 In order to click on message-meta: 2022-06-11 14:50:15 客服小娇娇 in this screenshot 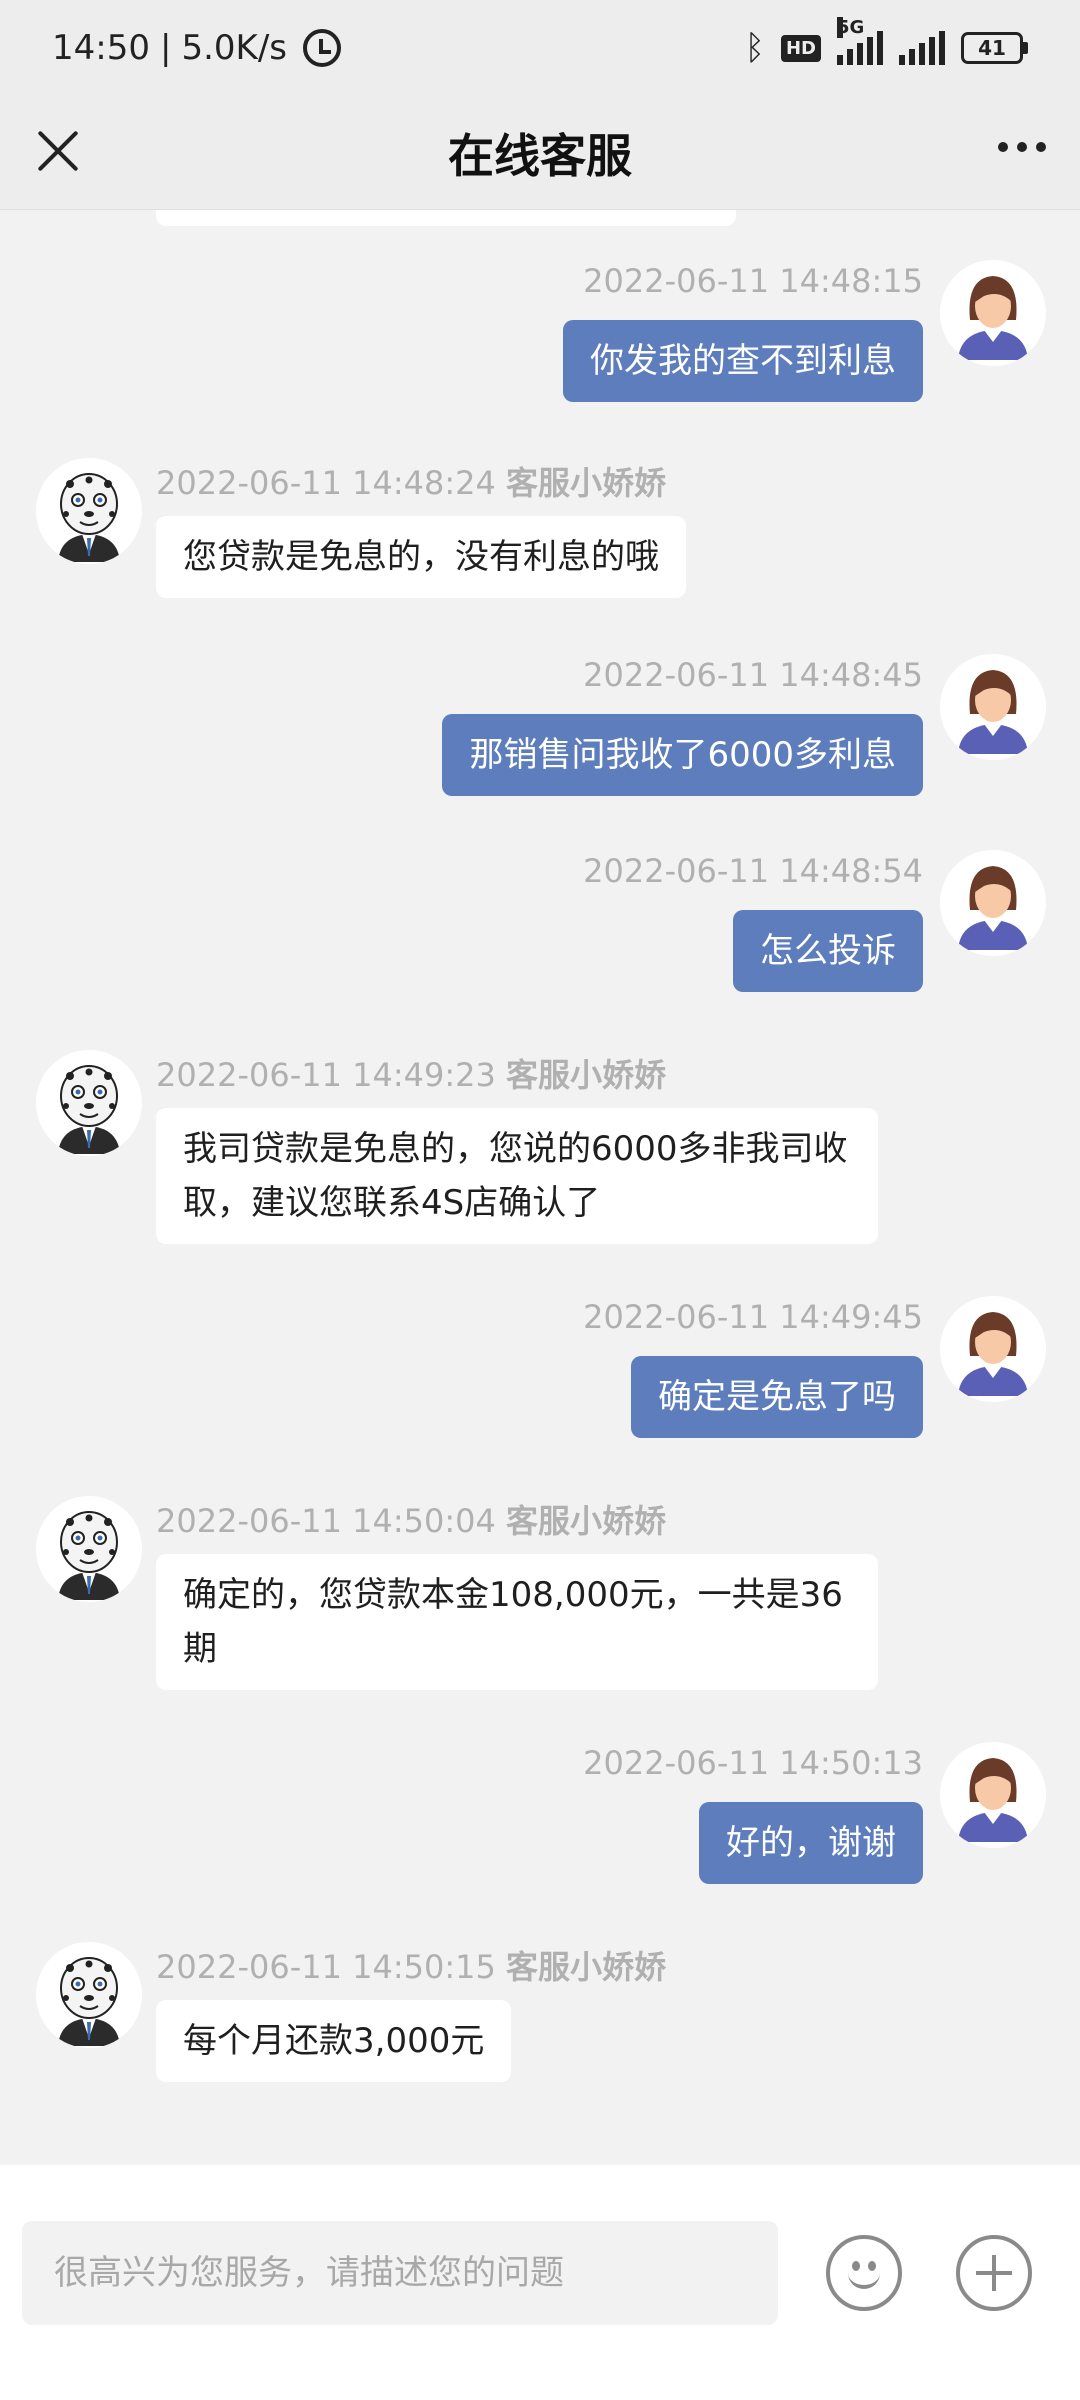, I will do `click(411, 1965)`.